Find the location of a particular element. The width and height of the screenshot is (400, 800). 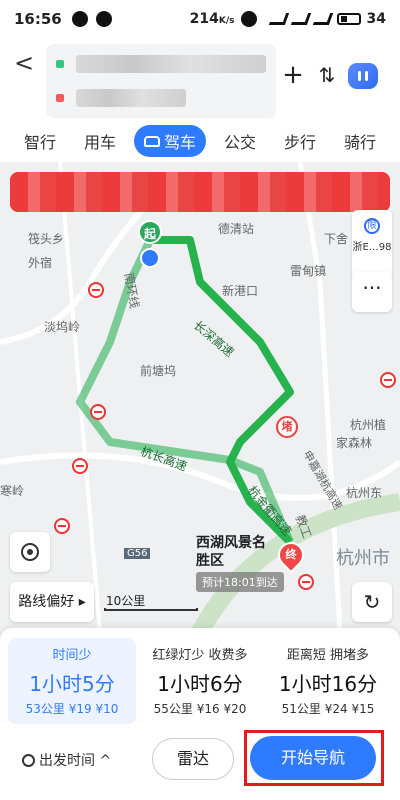

jam-marker: 堵 is located at coordinates (287, 427).